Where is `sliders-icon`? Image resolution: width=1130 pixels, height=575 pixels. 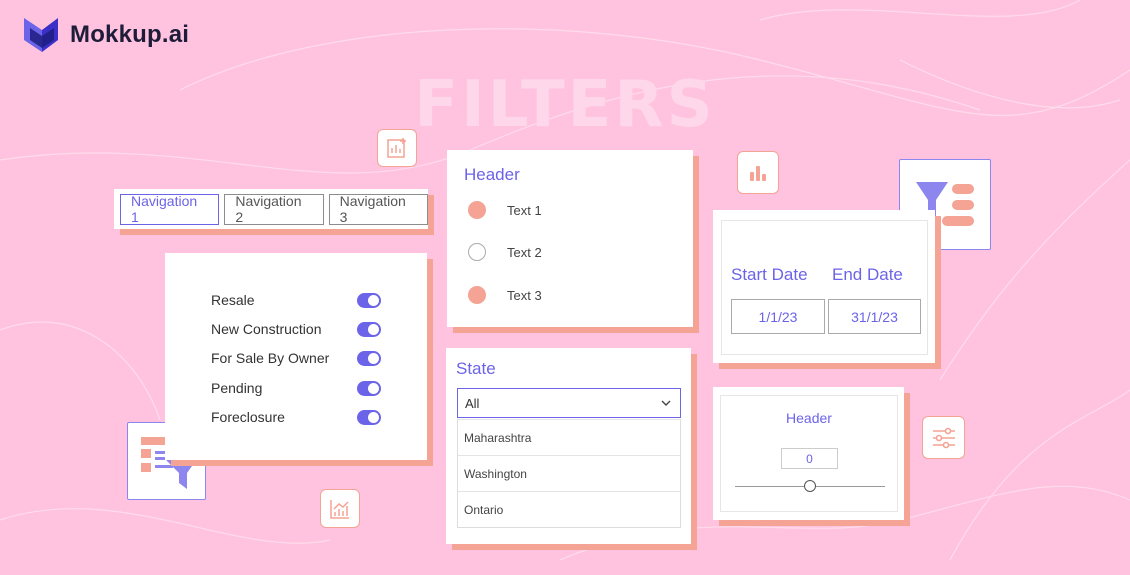
sliders-icon is located at coordinates (943, 437).